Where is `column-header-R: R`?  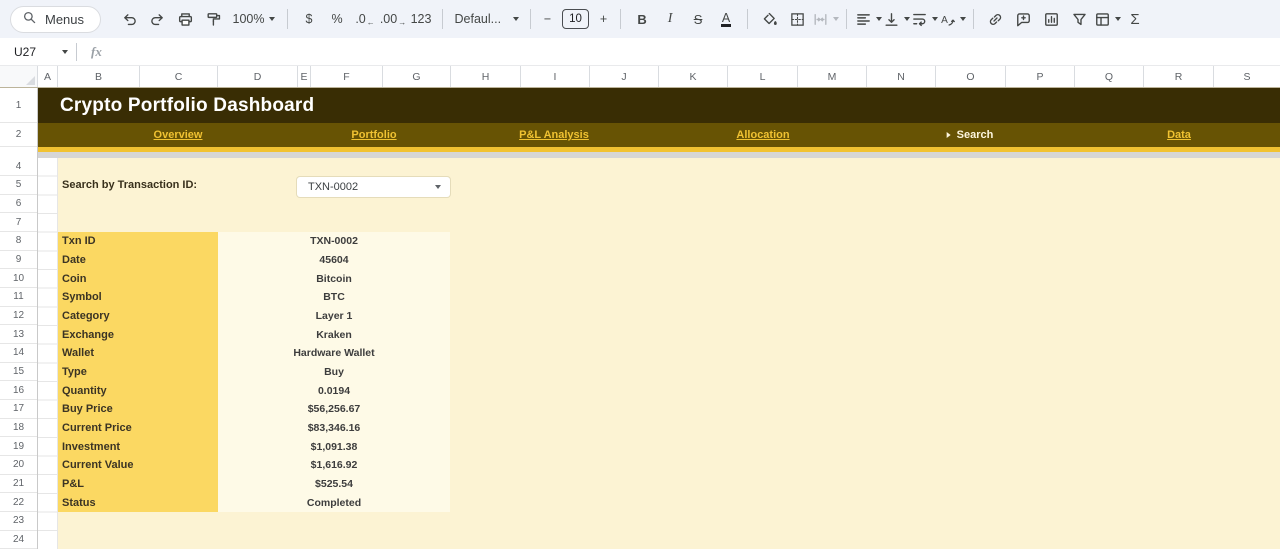
column-header-R: R is located at coordinates (1179, 76).